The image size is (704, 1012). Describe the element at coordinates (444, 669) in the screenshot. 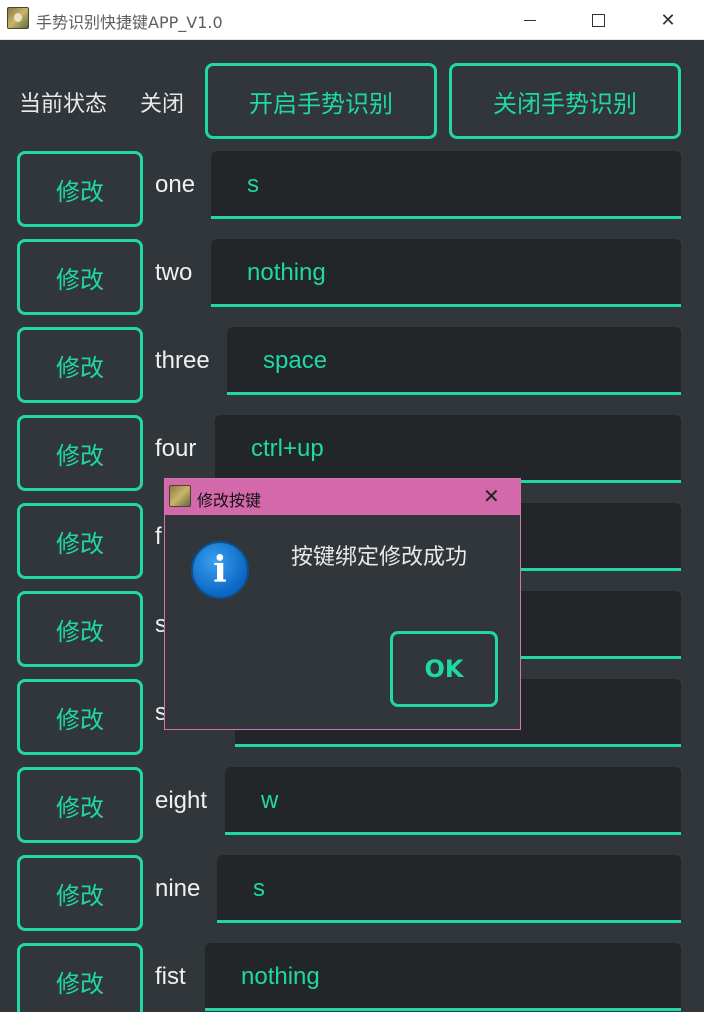

I see `ok-button: OK` at that location.